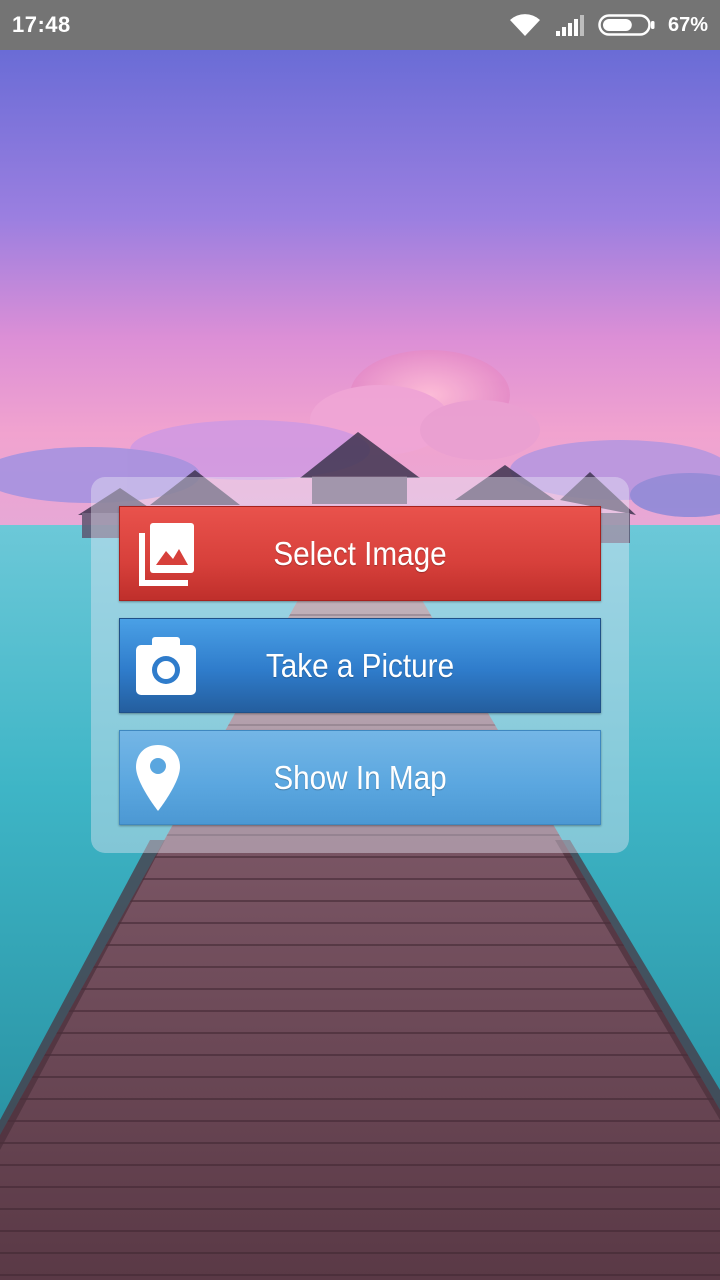 This screenshot has height=1280, width=720. I want to click on status-icons: 67%, so click(608, 25).